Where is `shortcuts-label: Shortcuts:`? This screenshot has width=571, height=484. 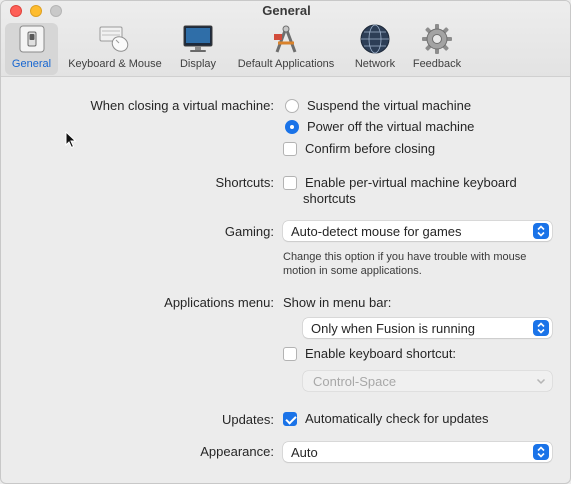
shortcuts-label: Shortcuts: is located at coordinates (244, 182).